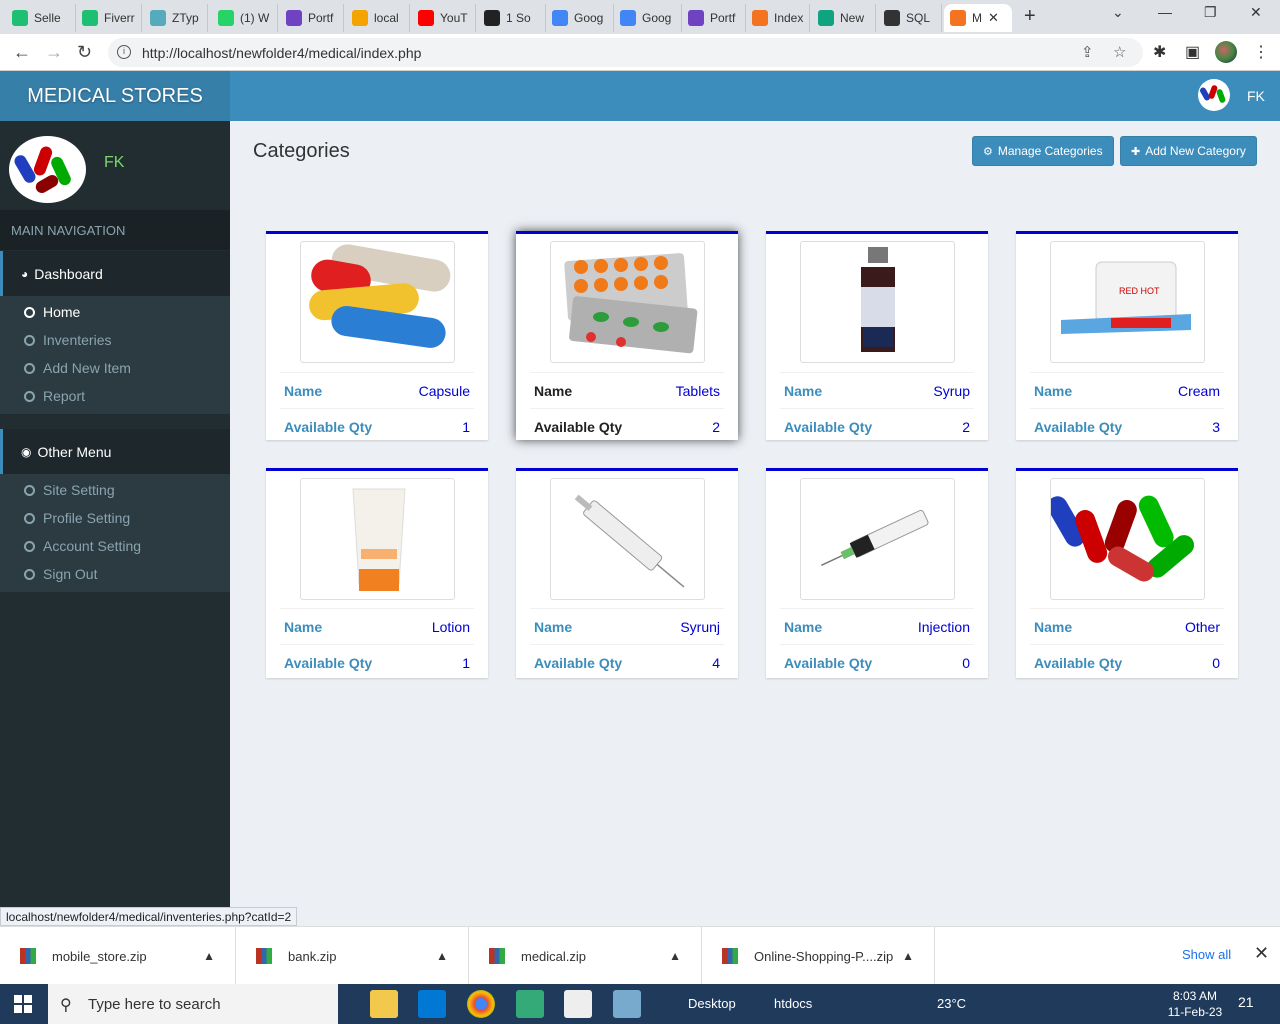  I want to click on user-name-top: FK, so click(1256, 96).